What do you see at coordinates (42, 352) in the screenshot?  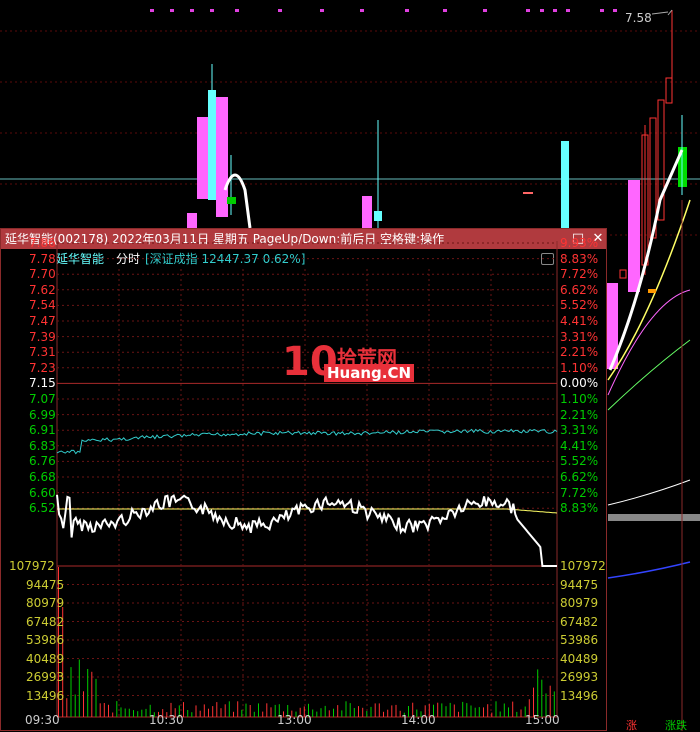 I see `price-axis-label: 7.31` at bounding box center [42, 352].